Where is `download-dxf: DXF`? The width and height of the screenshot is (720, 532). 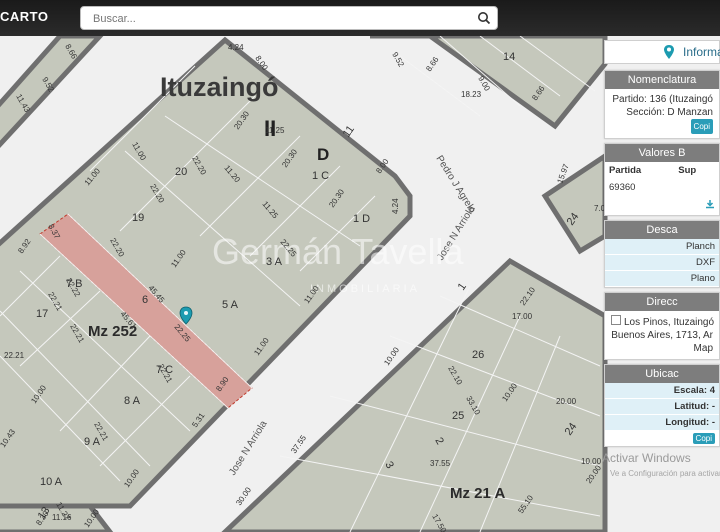
download-dxf: DXF is located at coordinates (662, 263).